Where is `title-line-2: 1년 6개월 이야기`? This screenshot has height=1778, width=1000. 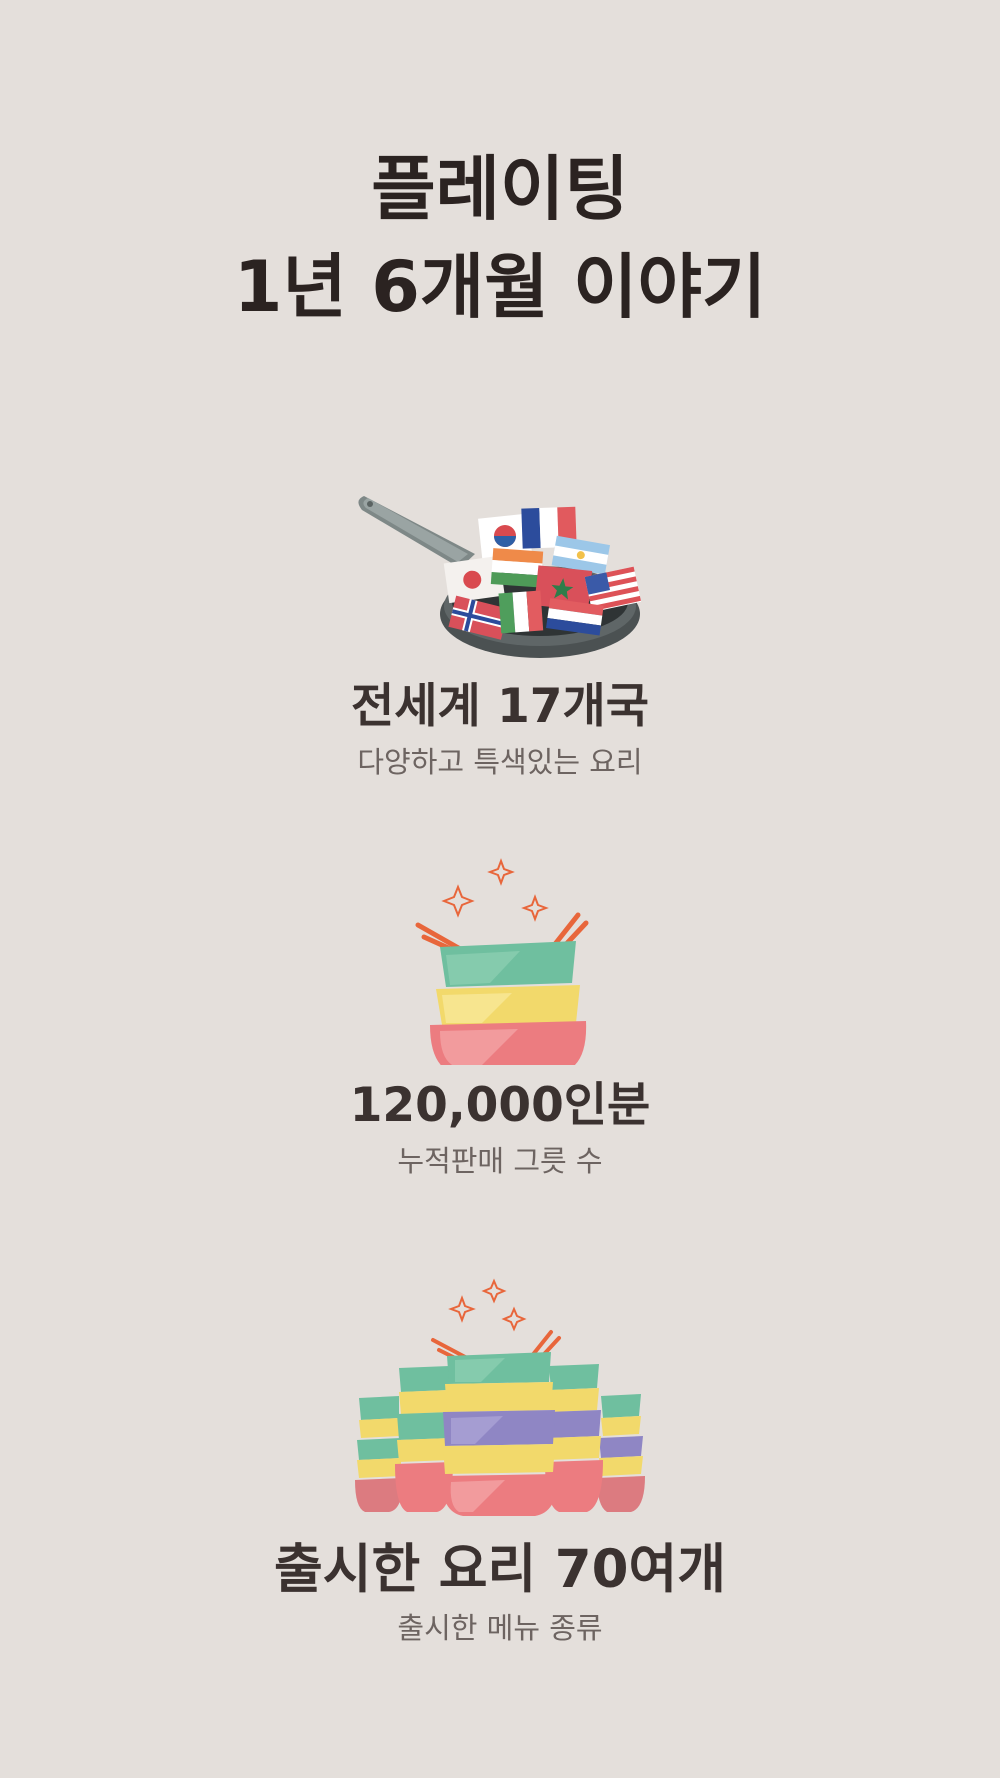
title-line-2: 1년 6개월 이야기 is located at coordinates (500, 287).